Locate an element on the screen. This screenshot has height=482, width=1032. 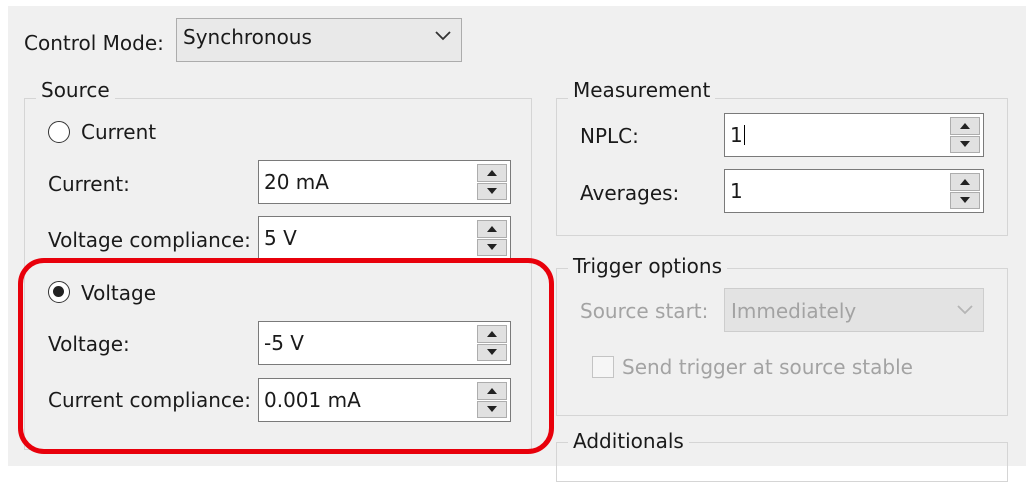
voltage-spinbox: -5 V is located at coordinates (384, 343).